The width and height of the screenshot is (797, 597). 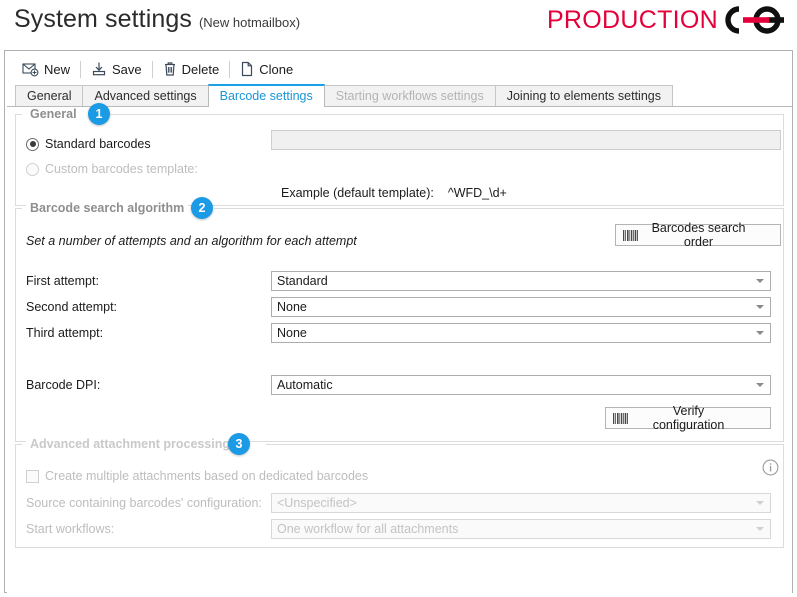 I want to click on info-icon, so click(x=770, y=467).